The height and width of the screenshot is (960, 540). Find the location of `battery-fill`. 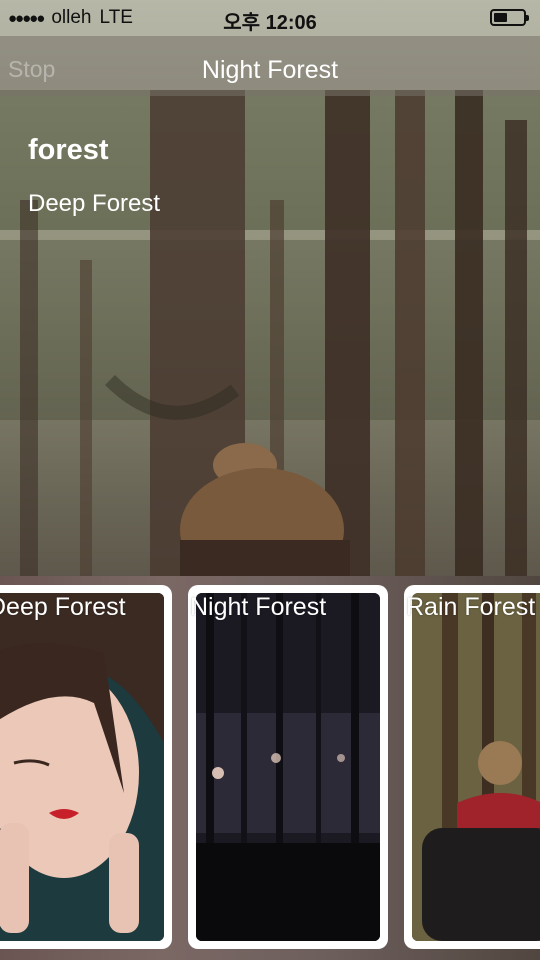

battery-fill is located at coordinates (500, 17).